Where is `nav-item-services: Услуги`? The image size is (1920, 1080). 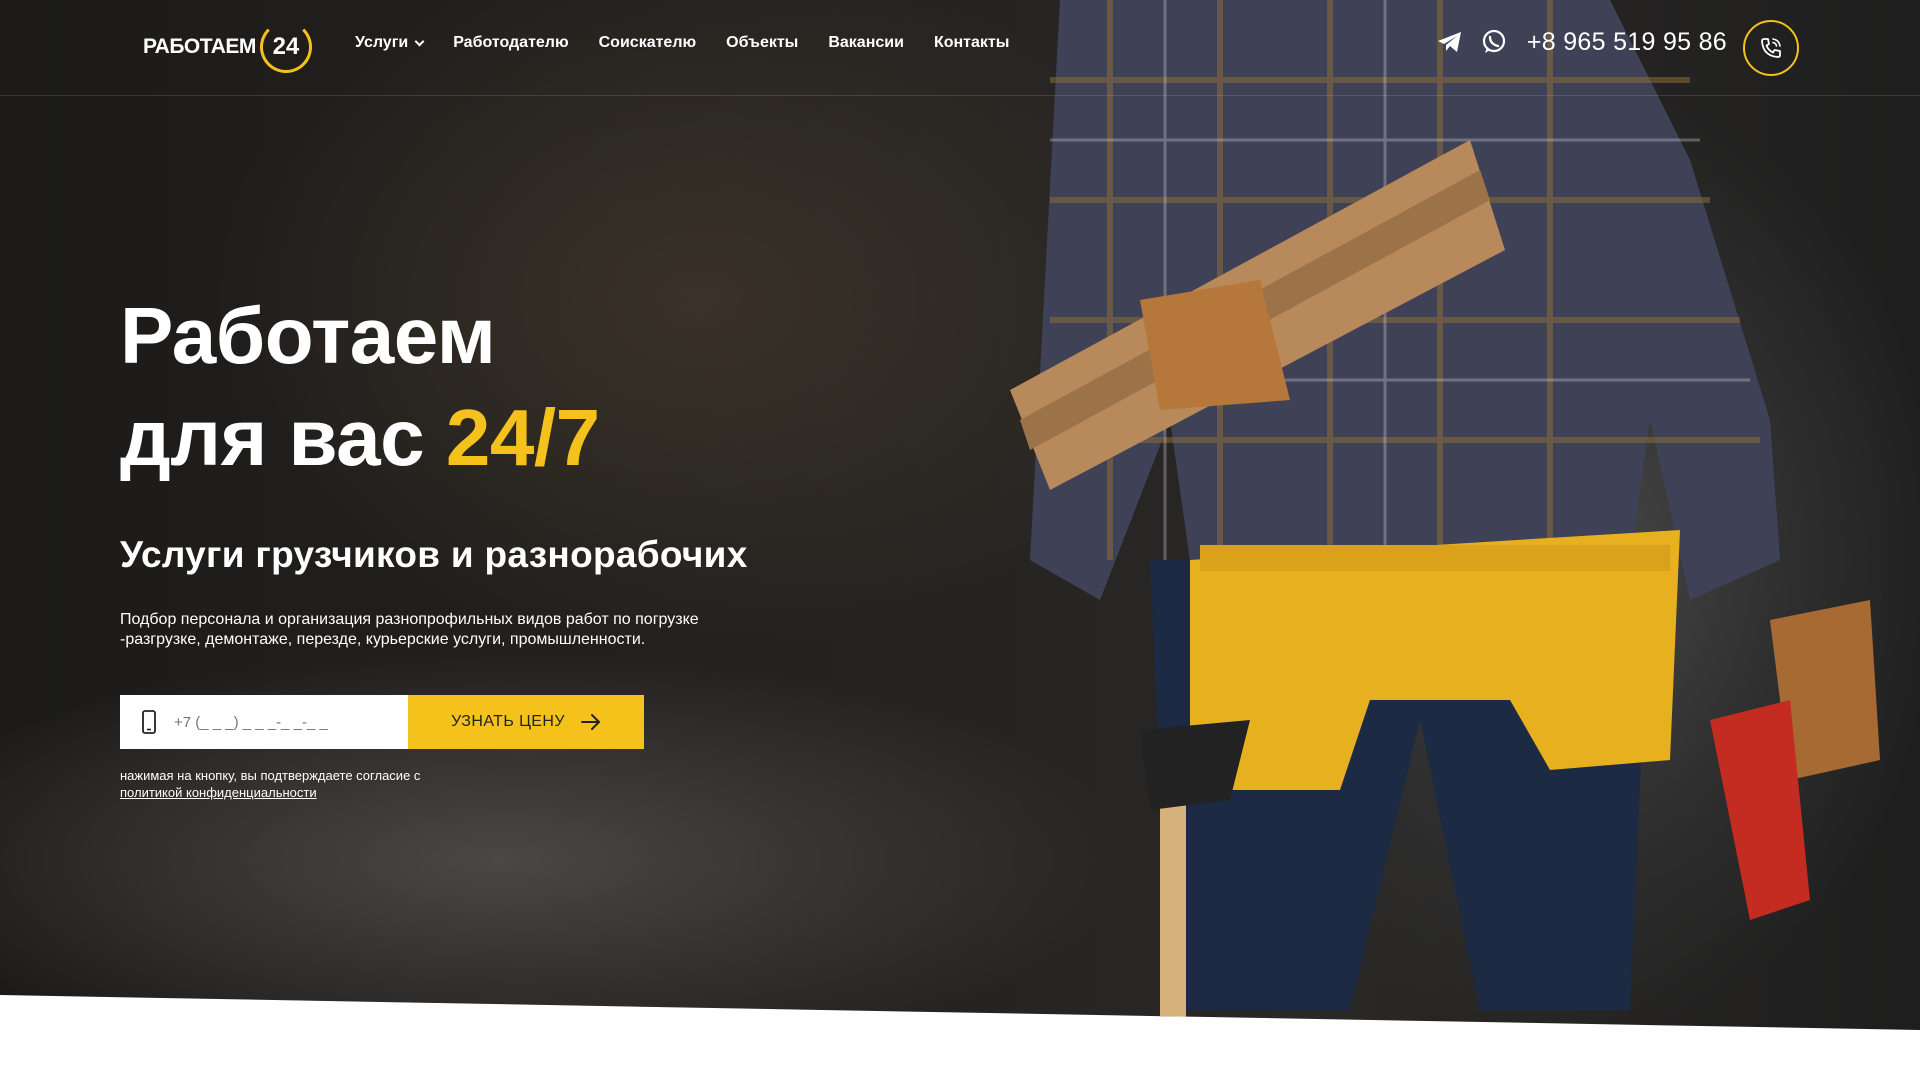 nav-item-services: Услуги is located at coordinates (390, 43).